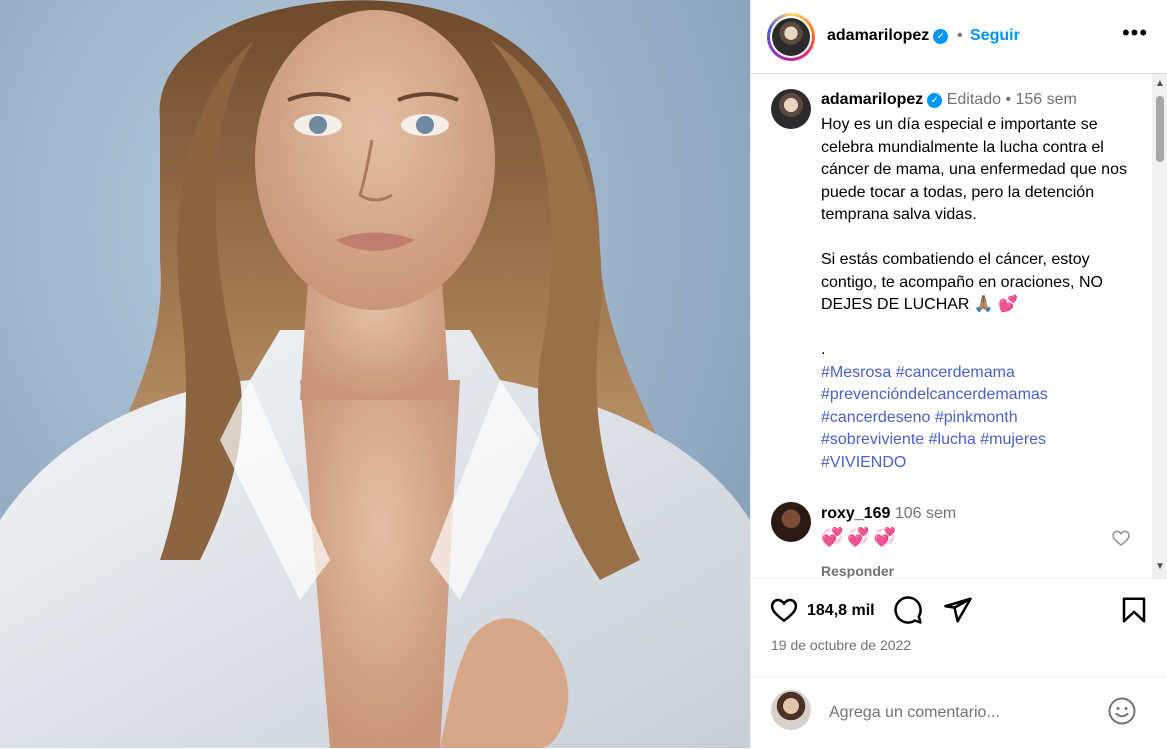 The height and width of the screenshot is (749, 1167). What do you see at coordinates (1159, 326) in the screenshot?
I see `comments-scrollbar: ▲ ▼` at bounding box center [1159, 326].